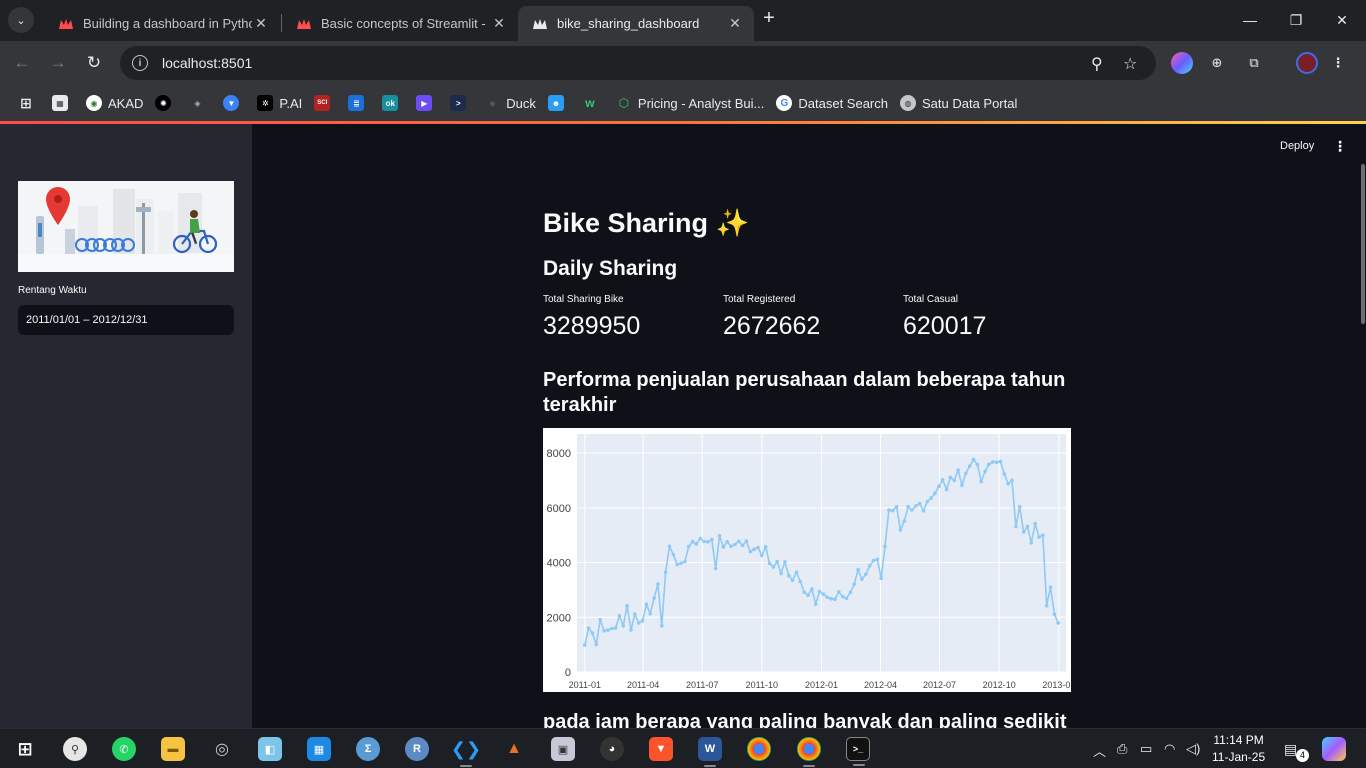 The width and height of the screenshot is (1366, 768). I want to click on new-tab-button: +, so click(769, 19).